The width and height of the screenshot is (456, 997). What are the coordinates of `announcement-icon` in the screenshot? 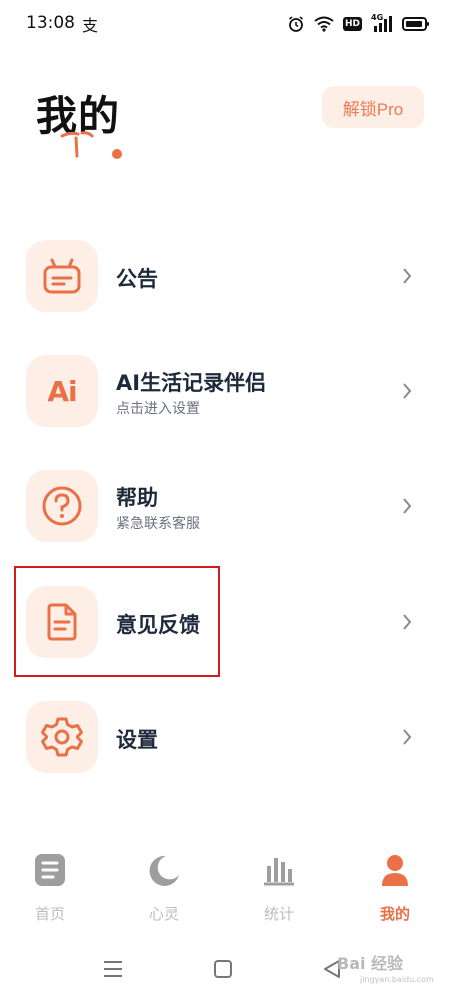 It's located at (62, 276).